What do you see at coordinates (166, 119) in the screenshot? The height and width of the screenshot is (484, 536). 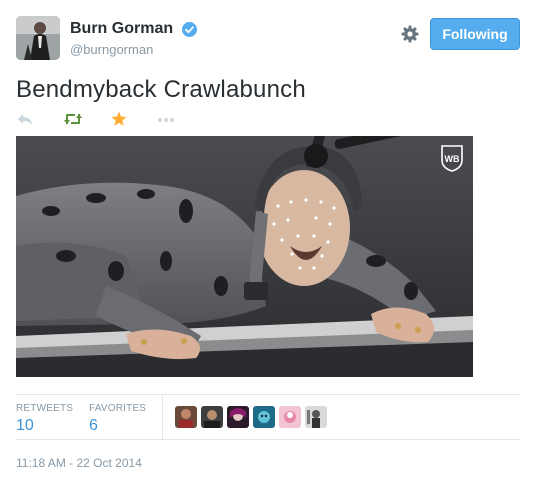 I see `more-icon` at bounding box center [166, 119].